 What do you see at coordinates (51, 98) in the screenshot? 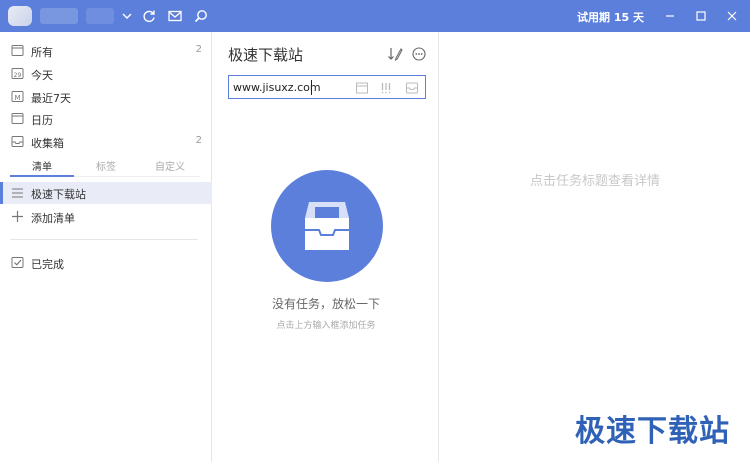
I see `sidebar-item-label: 最近7天` at bounding box center [51, 98].